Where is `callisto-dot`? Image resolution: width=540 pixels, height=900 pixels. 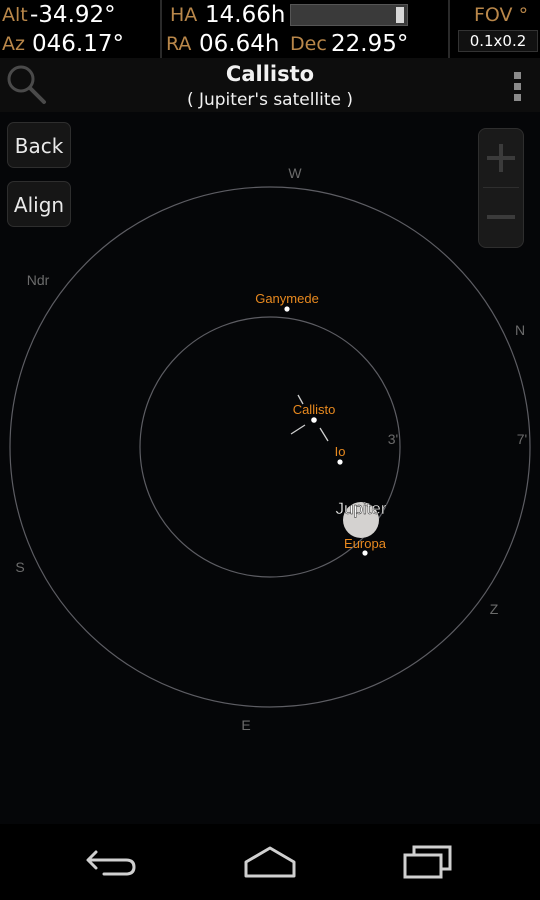
callisto-dot is located at coordinates (314, 420).